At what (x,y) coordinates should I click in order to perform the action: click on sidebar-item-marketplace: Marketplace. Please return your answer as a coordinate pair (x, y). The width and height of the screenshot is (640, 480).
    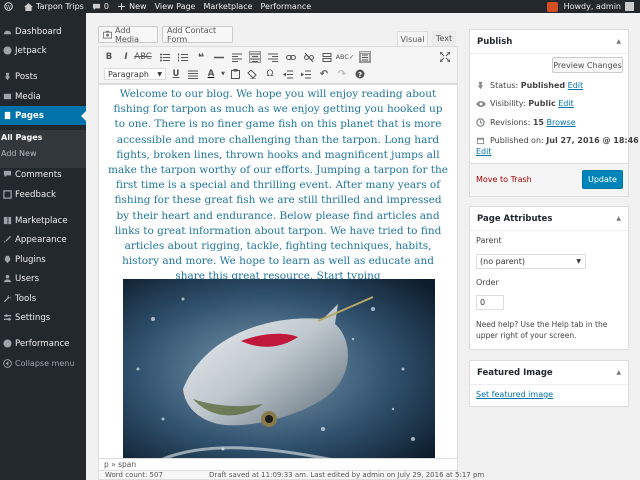
    Looking at the image, I should click on (43, 220).